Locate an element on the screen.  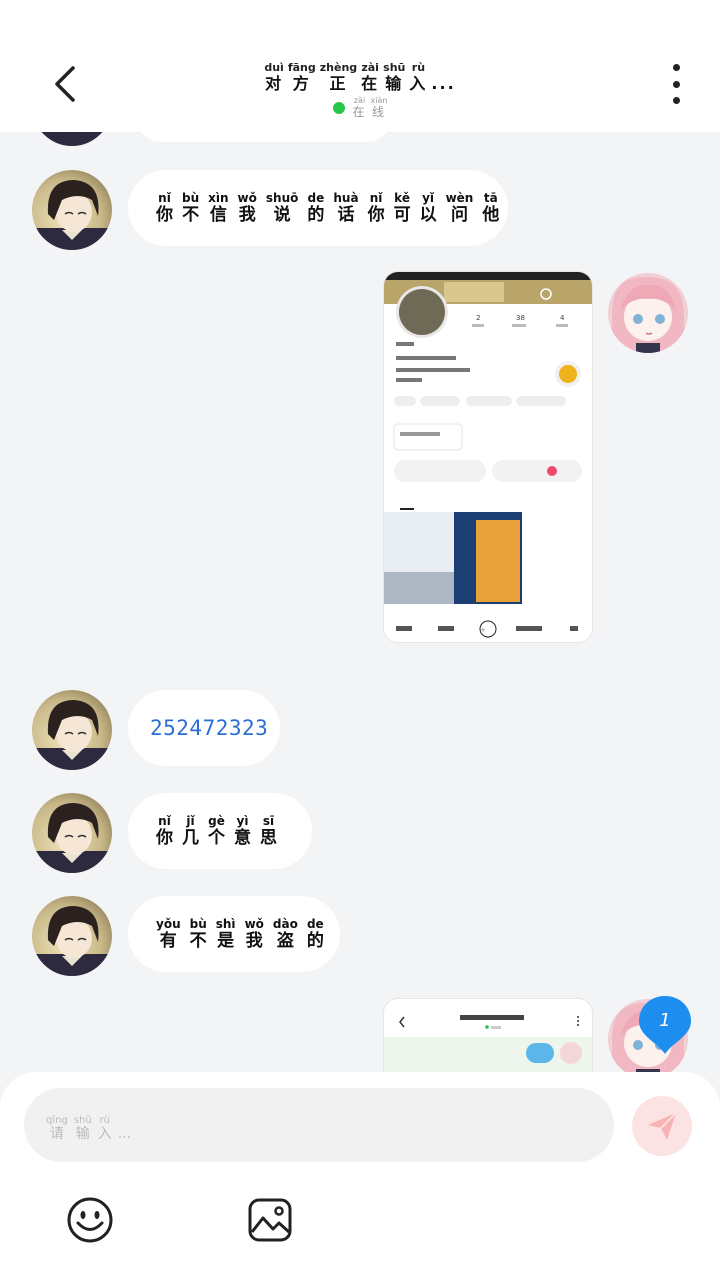
pinyin: kě is located at coordinates (402, 197).